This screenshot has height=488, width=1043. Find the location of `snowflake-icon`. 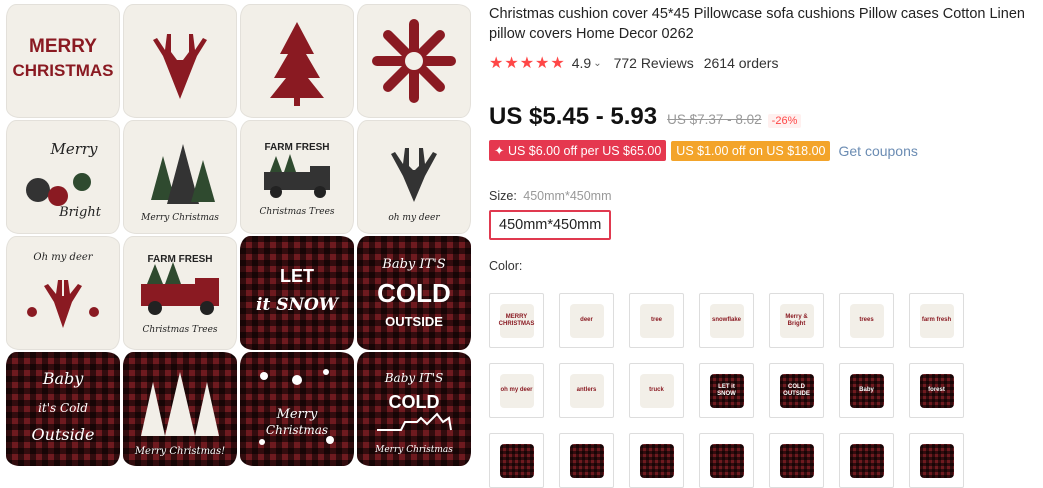

snowflake-icon is located at coordinates (414, 61).